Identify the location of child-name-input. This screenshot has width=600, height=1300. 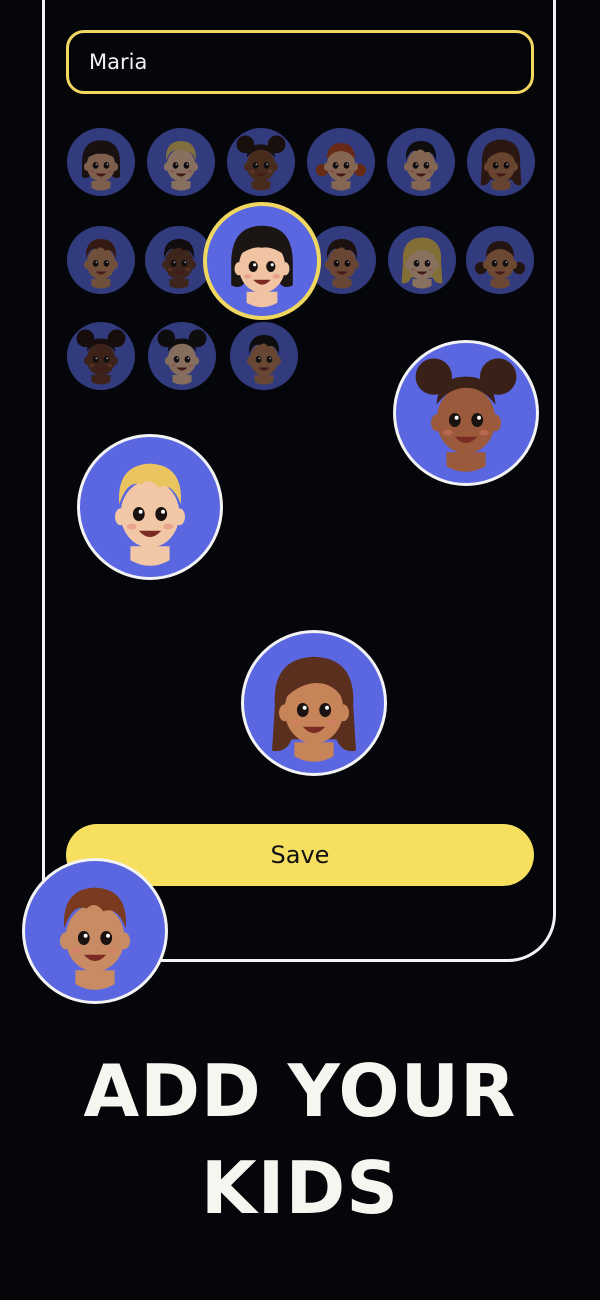
(300, 62).